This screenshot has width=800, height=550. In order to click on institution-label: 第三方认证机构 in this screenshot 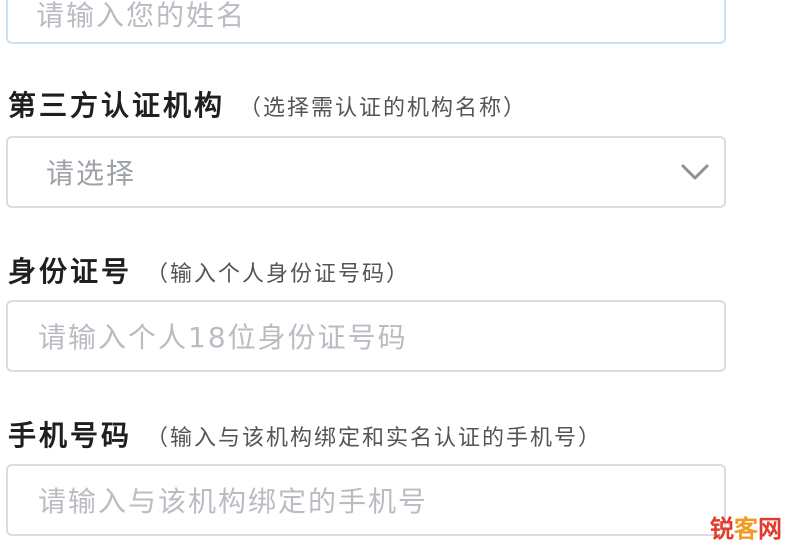, I will do `click(117, 105)`.